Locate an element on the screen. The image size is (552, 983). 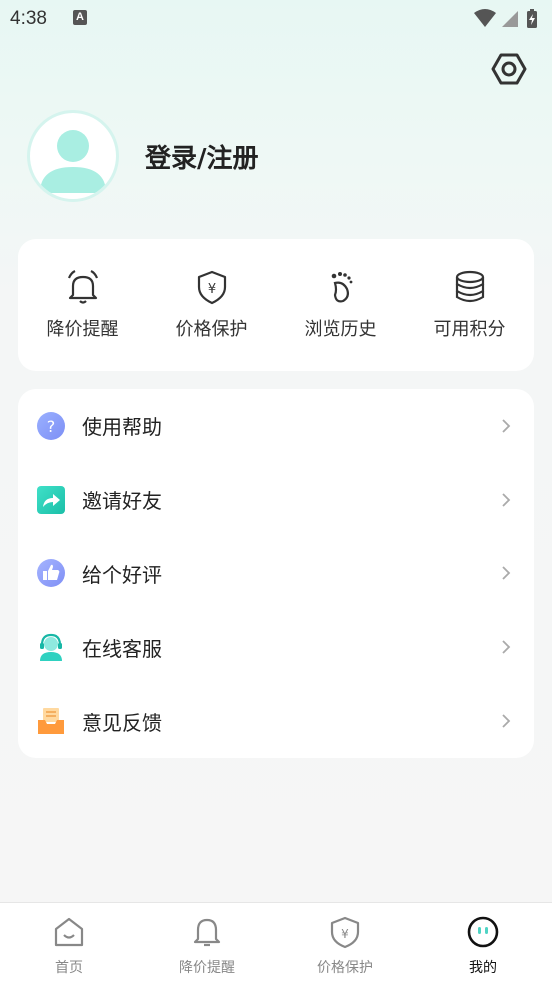
quick-action-label: 浏览历史 is located at coordinates (340, 329).